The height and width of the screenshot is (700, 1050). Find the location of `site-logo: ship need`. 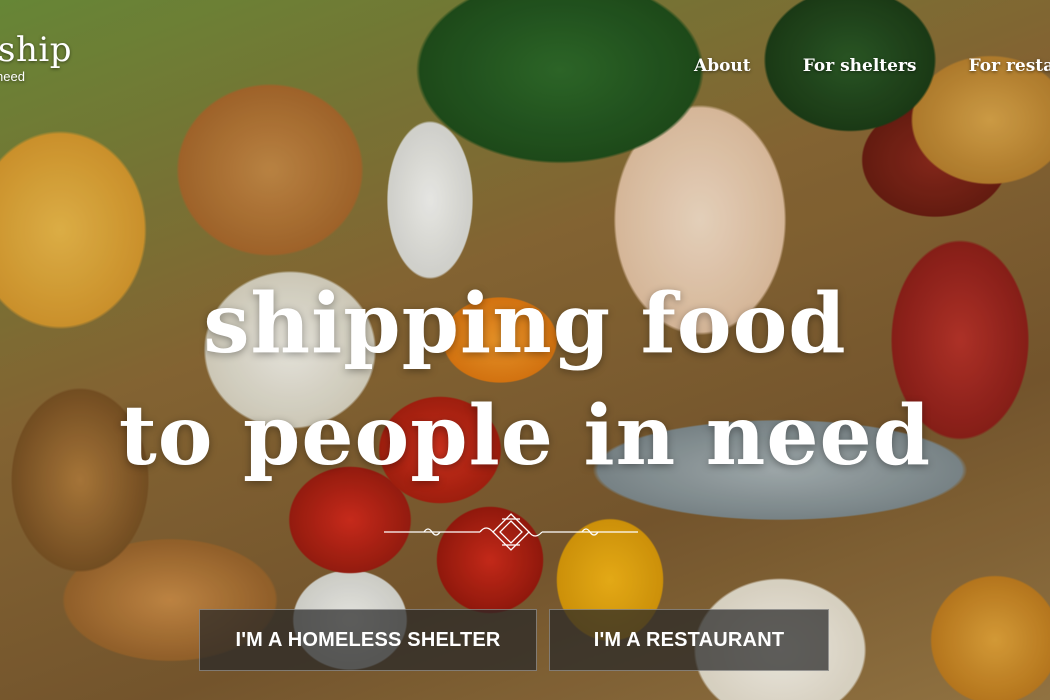

site-logo: ship need is located at coordinates (36, 58).